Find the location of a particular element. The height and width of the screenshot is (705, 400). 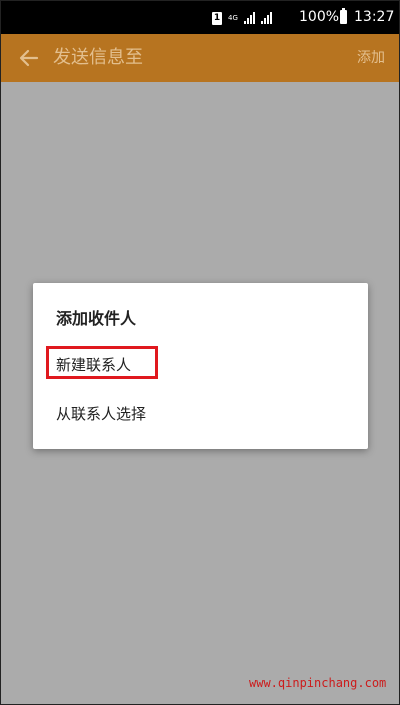

add-button: 添加 is located at coordinates (371, 58).